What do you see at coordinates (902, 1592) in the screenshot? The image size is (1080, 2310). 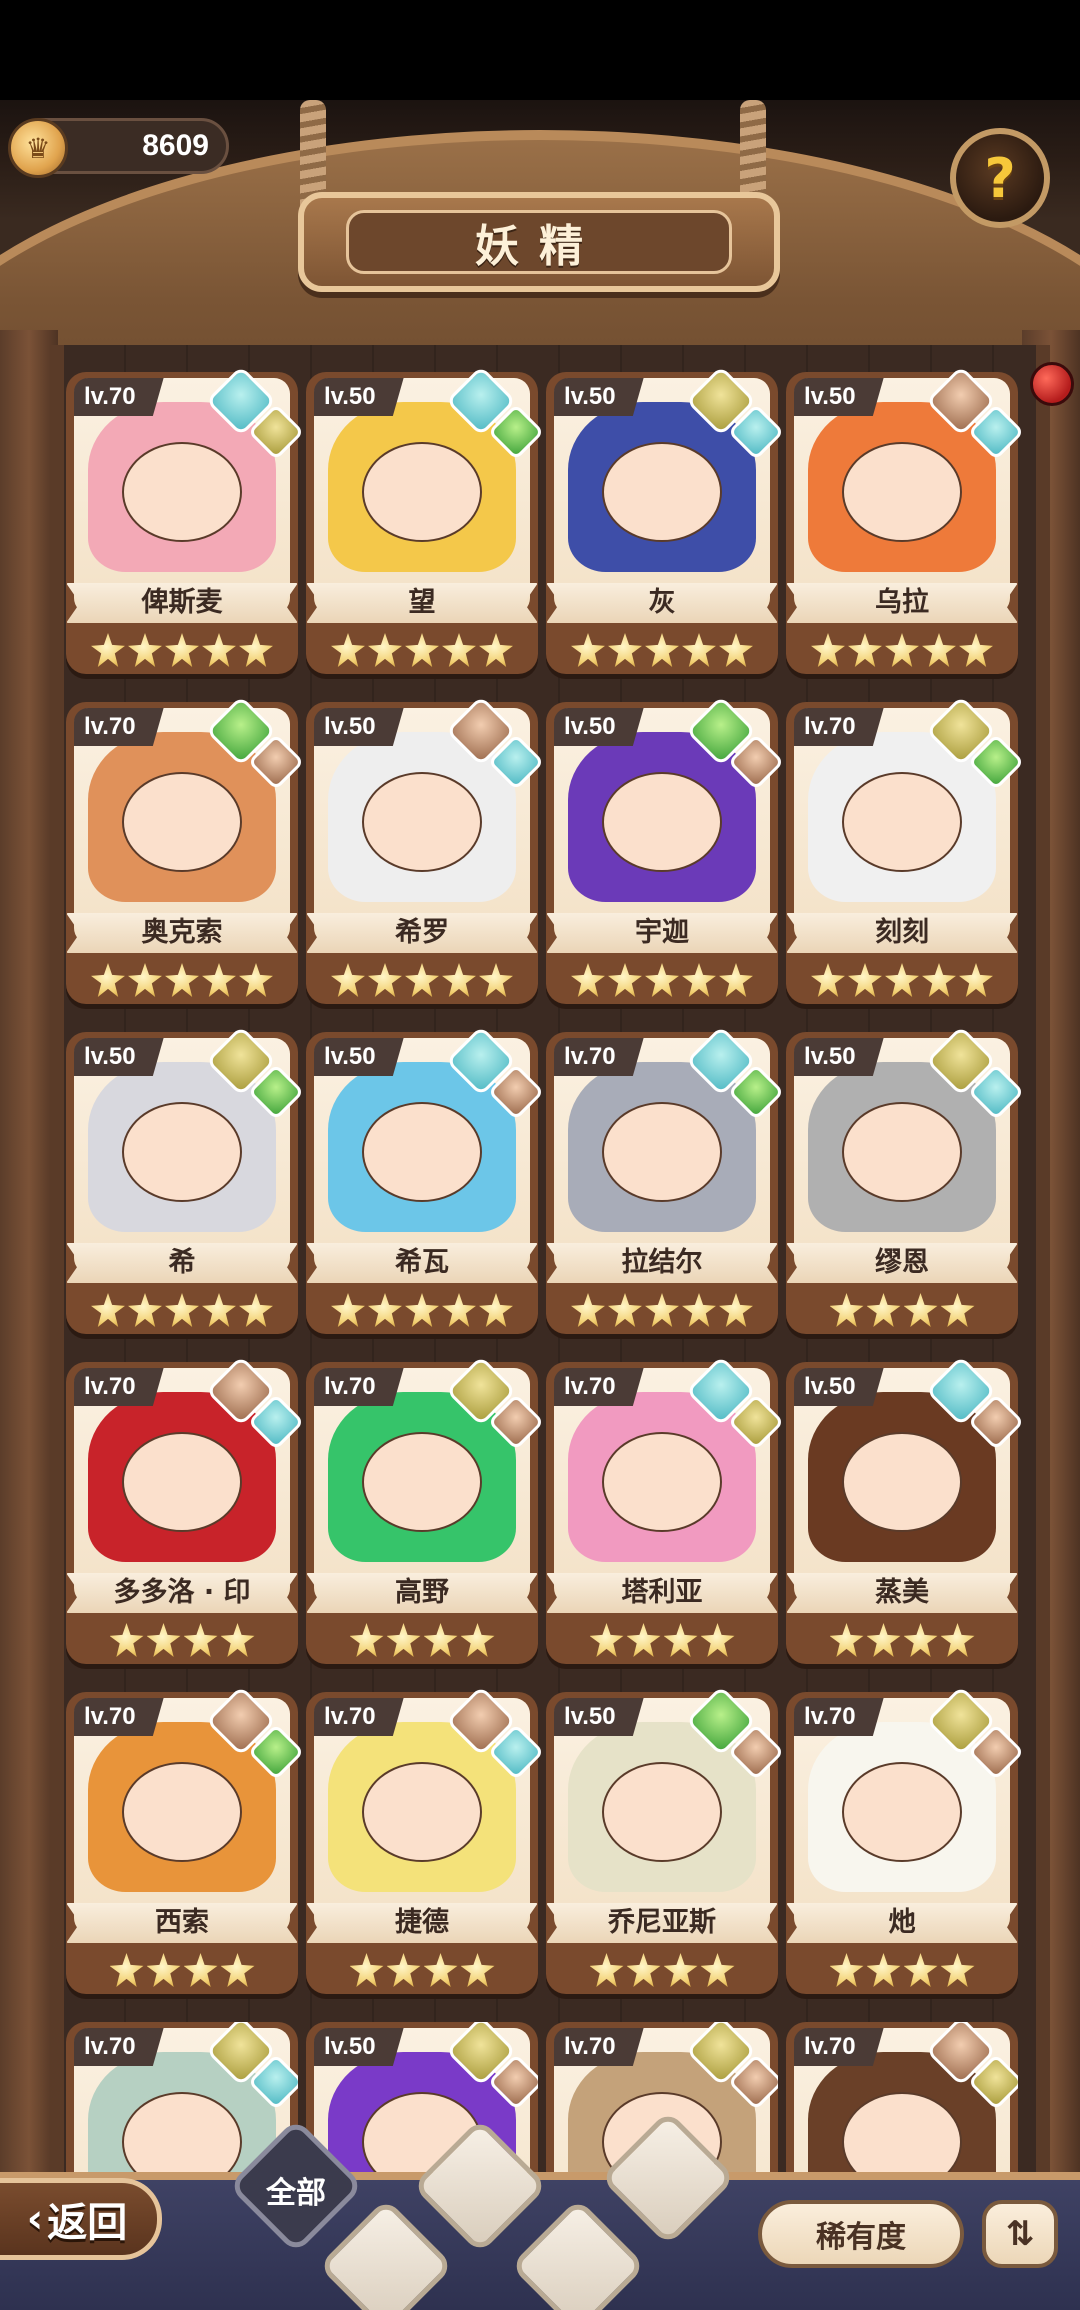 I see `fairy-name: 蒸美` at bounding box center [902, 1592].